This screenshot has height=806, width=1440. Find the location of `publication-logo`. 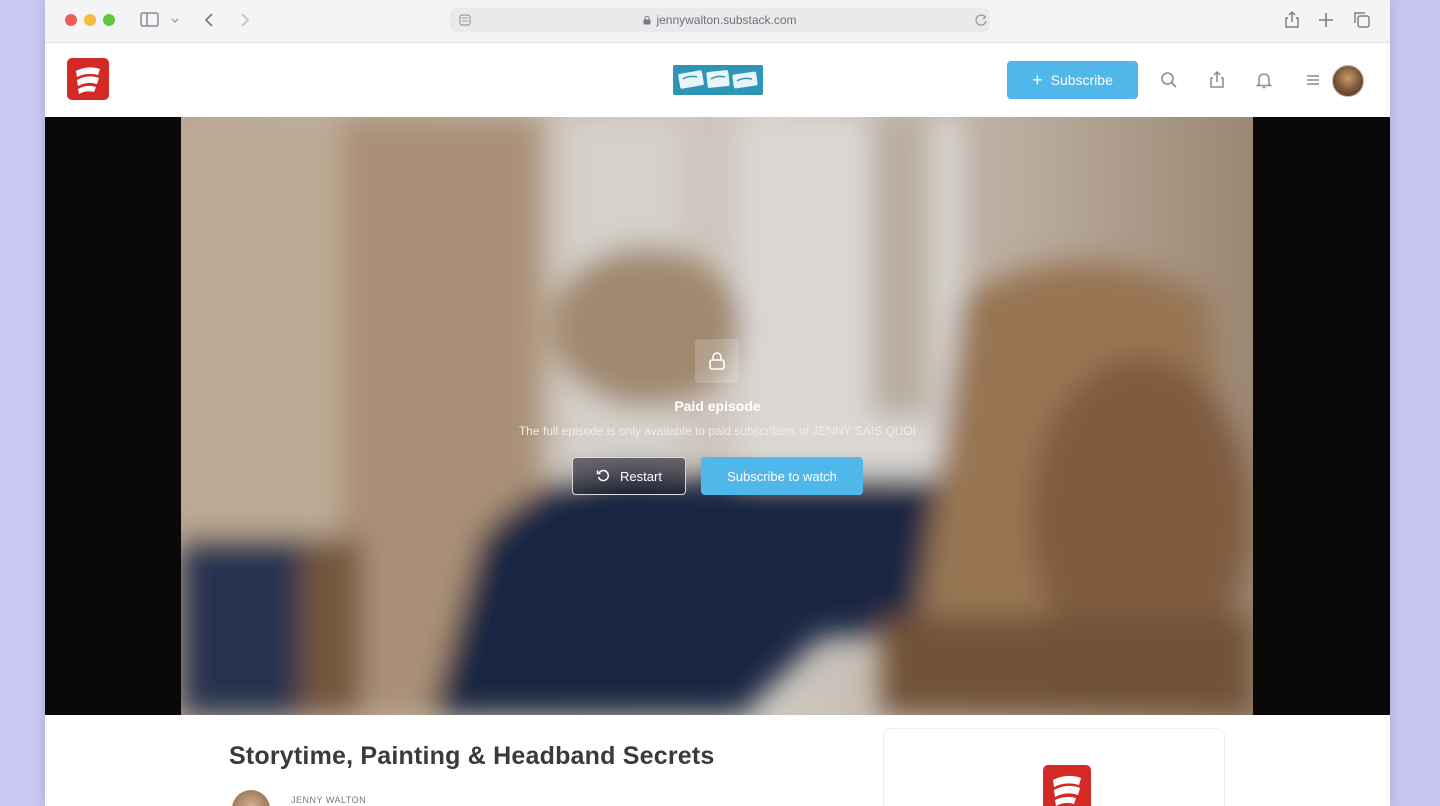

publication-logo is located at coordinates (88, 79).